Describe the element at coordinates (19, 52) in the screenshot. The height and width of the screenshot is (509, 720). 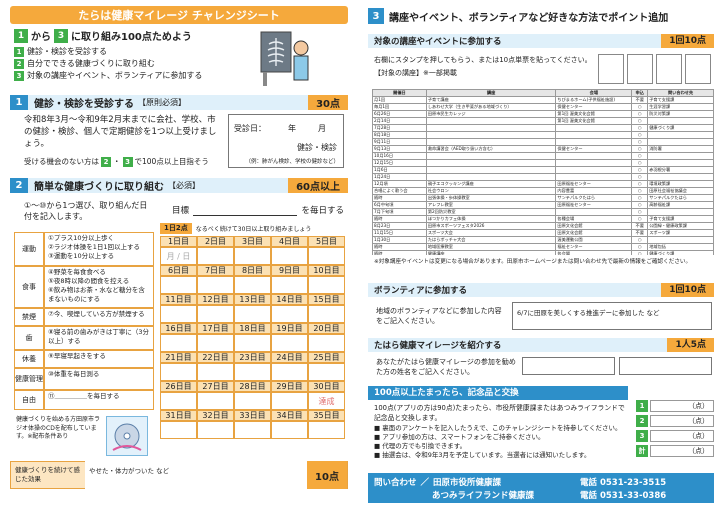
I see `intro-item-num: 1` at that location.